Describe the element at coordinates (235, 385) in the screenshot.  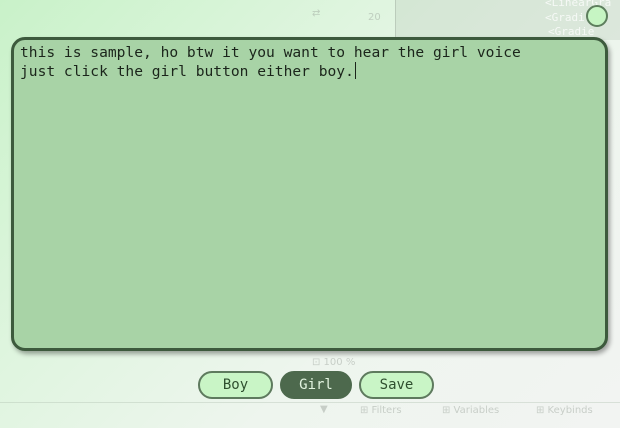
I see `boy-voice-button: Boy` at that location.